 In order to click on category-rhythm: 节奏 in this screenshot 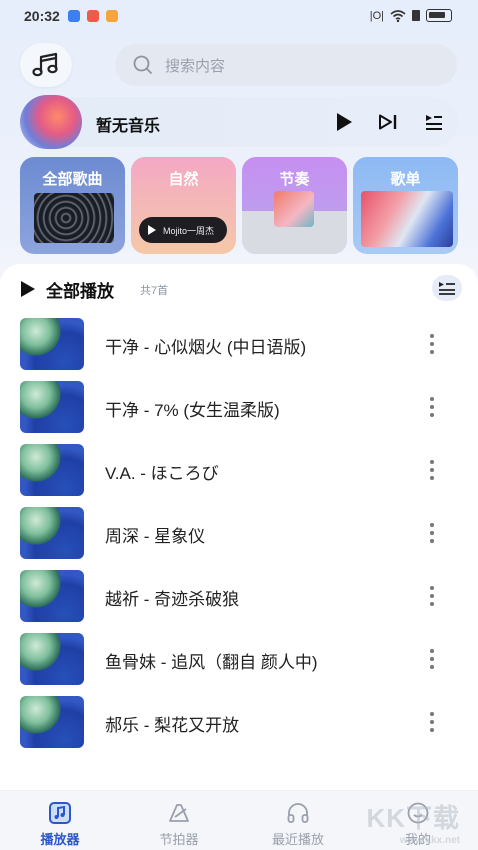, I will do `click(294, 205)`.